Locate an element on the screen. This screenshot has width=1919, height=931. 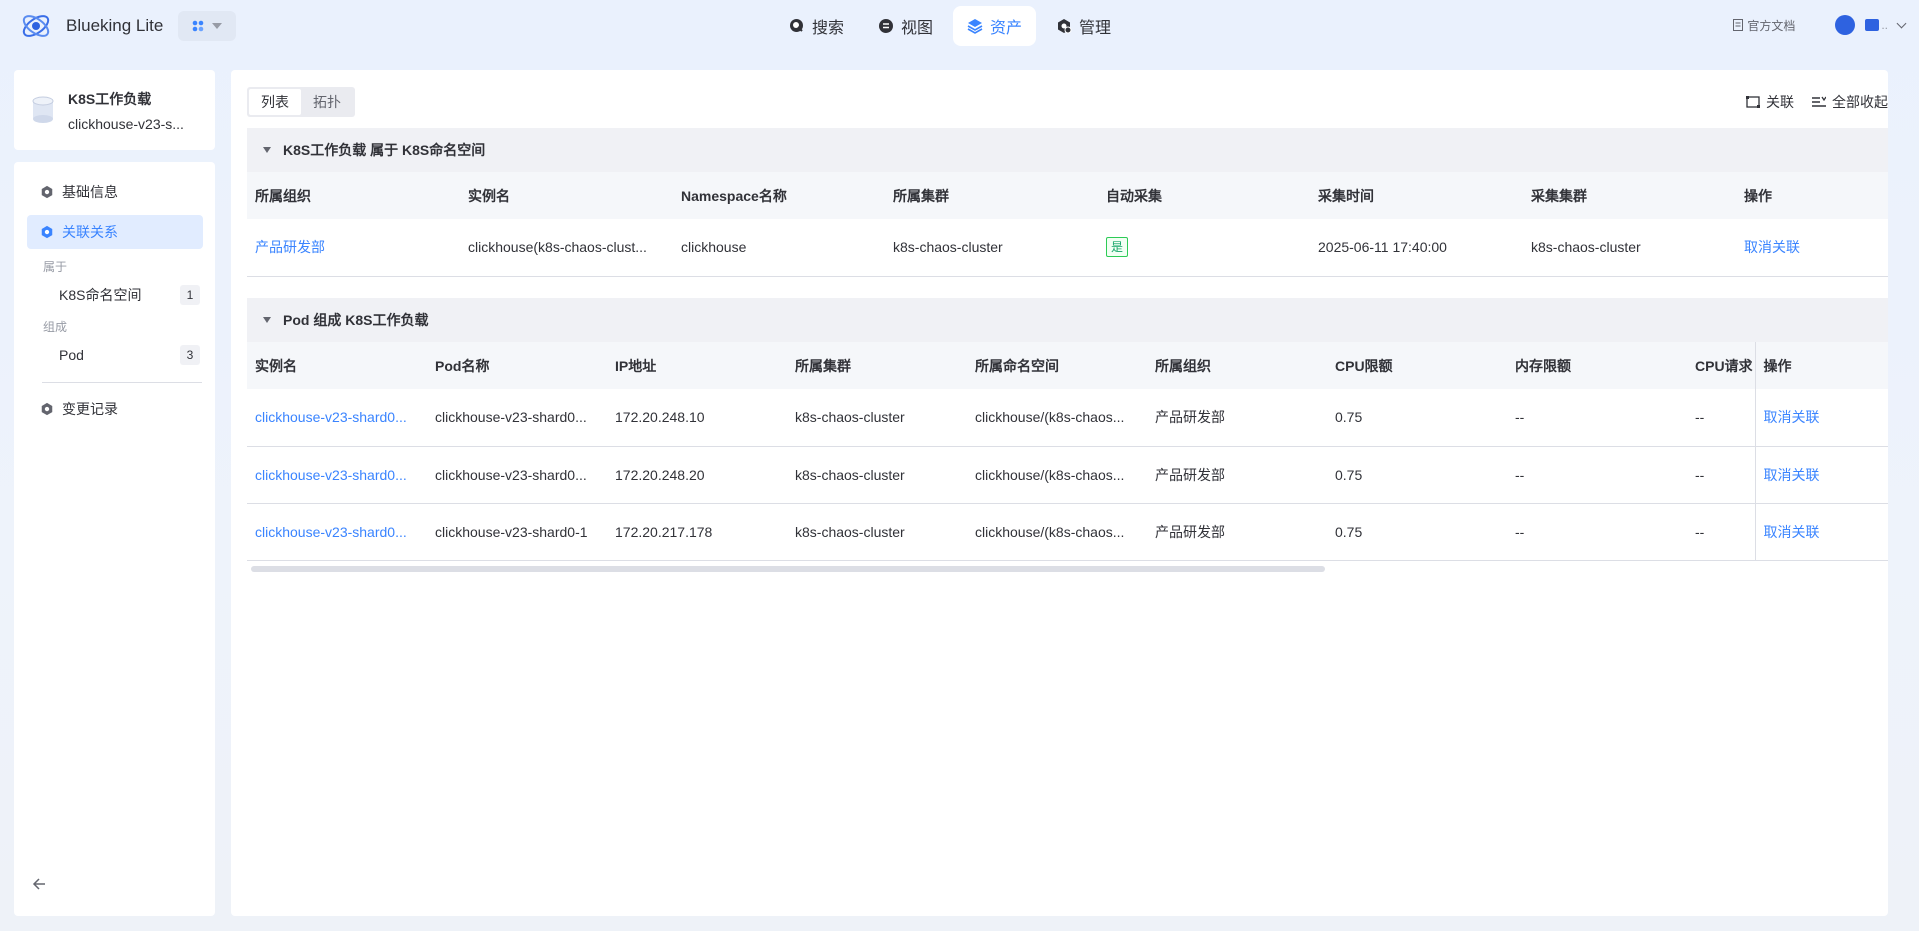
main-nav: 搜索 视图 资产 管理 is located at coordinates (950, 26).